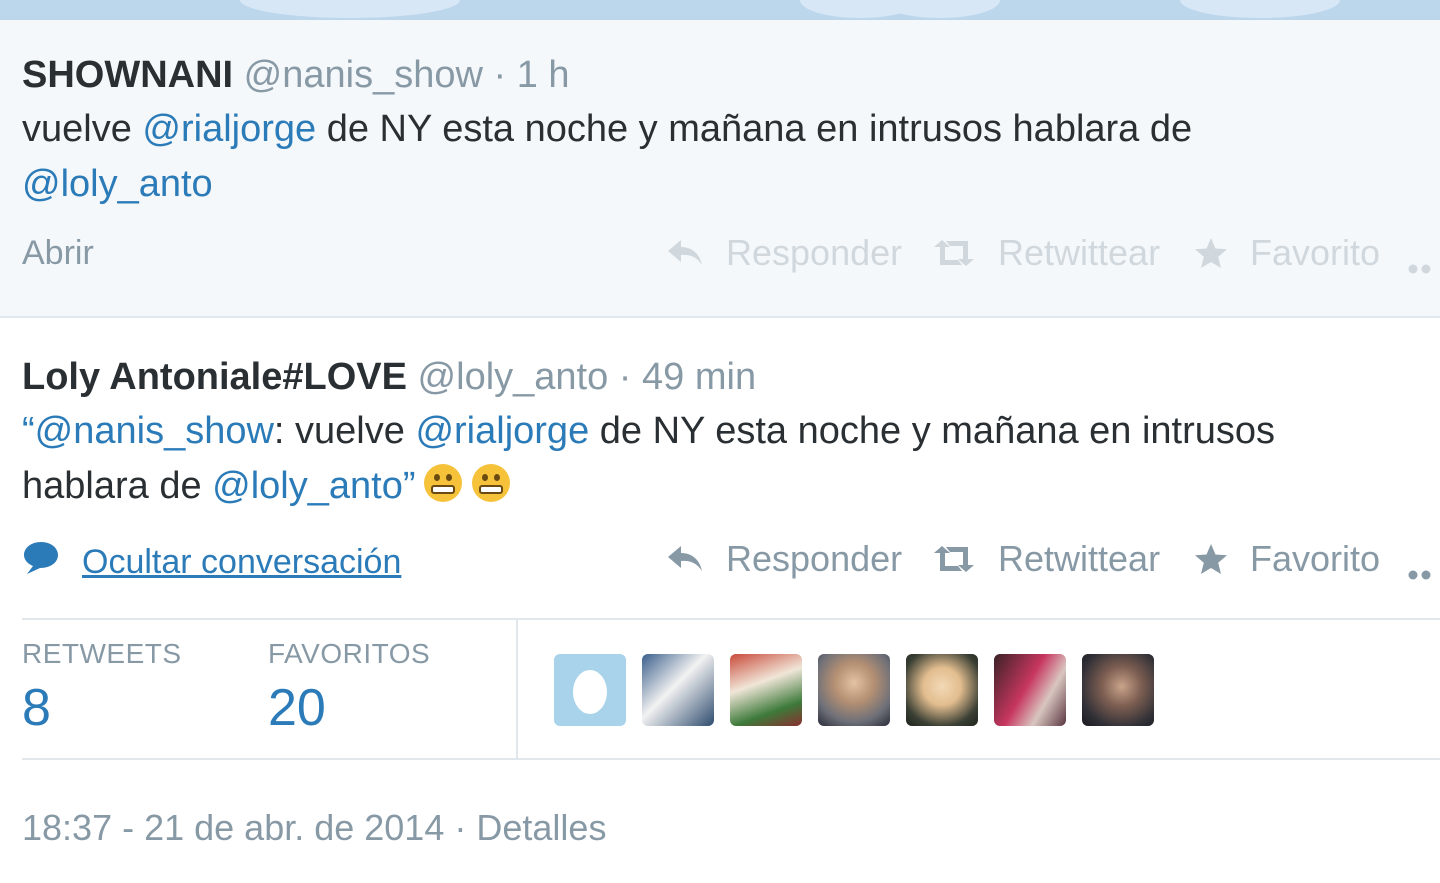  Describe the element at coordinates (513, 377) in the screenshot. I see `author-handle: @loly_anto` at that location.